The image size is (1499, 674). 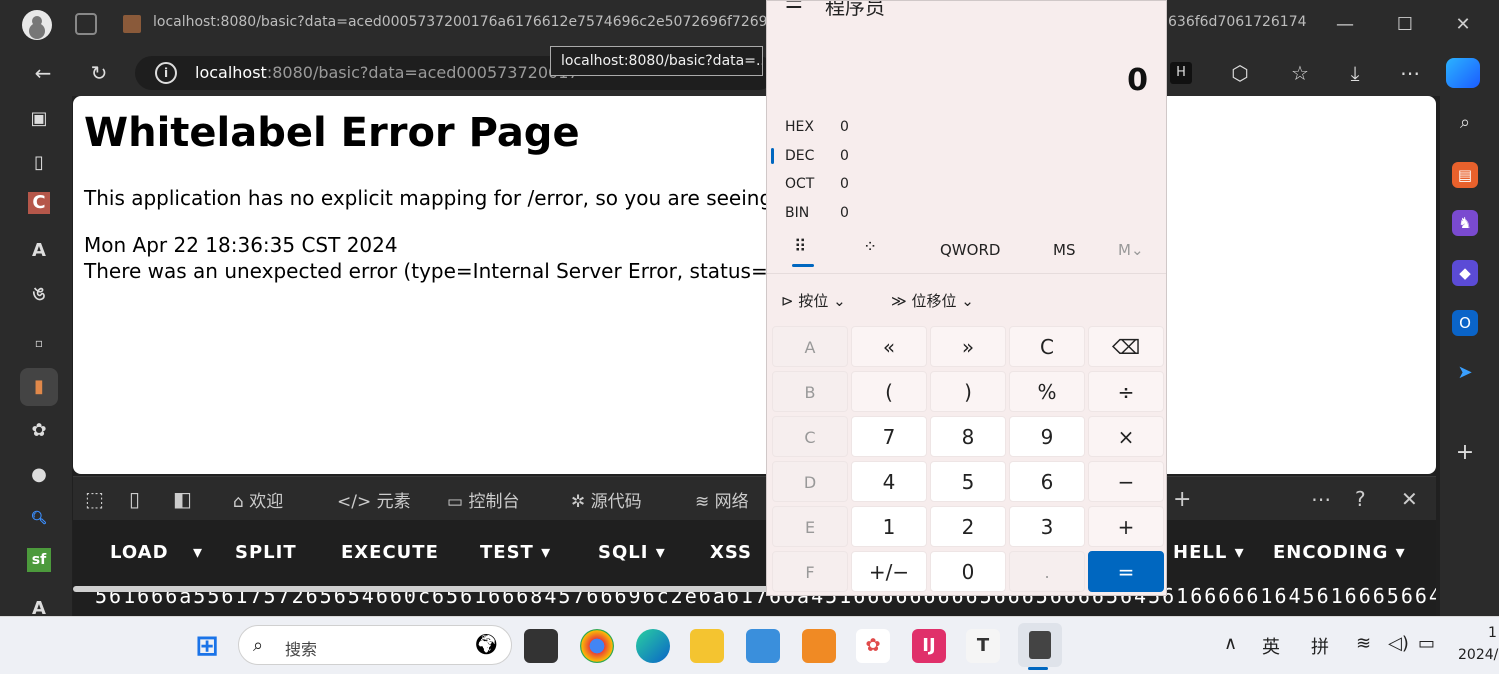 I want to click on xss-menu: XSS, so click(x=731, y=552).